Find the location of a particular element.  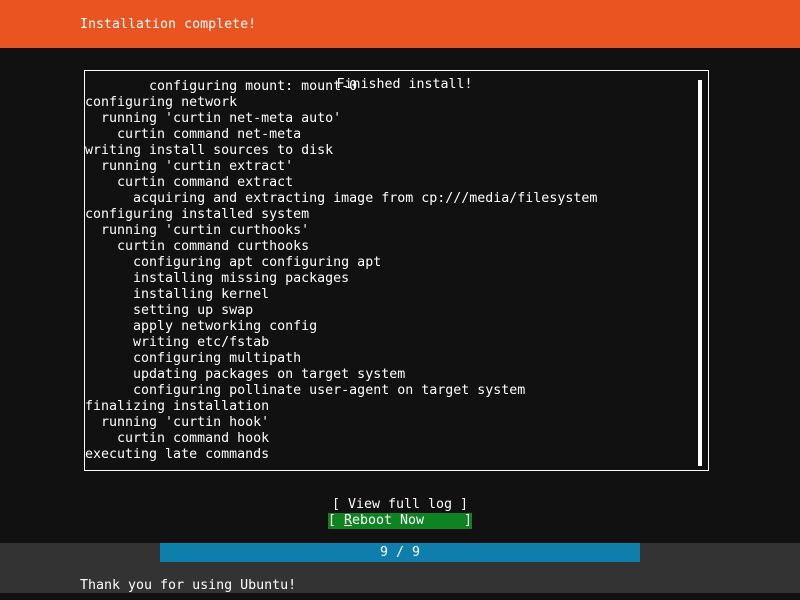

reboot-now-button-inner: [ Reboot Now ] is located at coordinates (400, 521).